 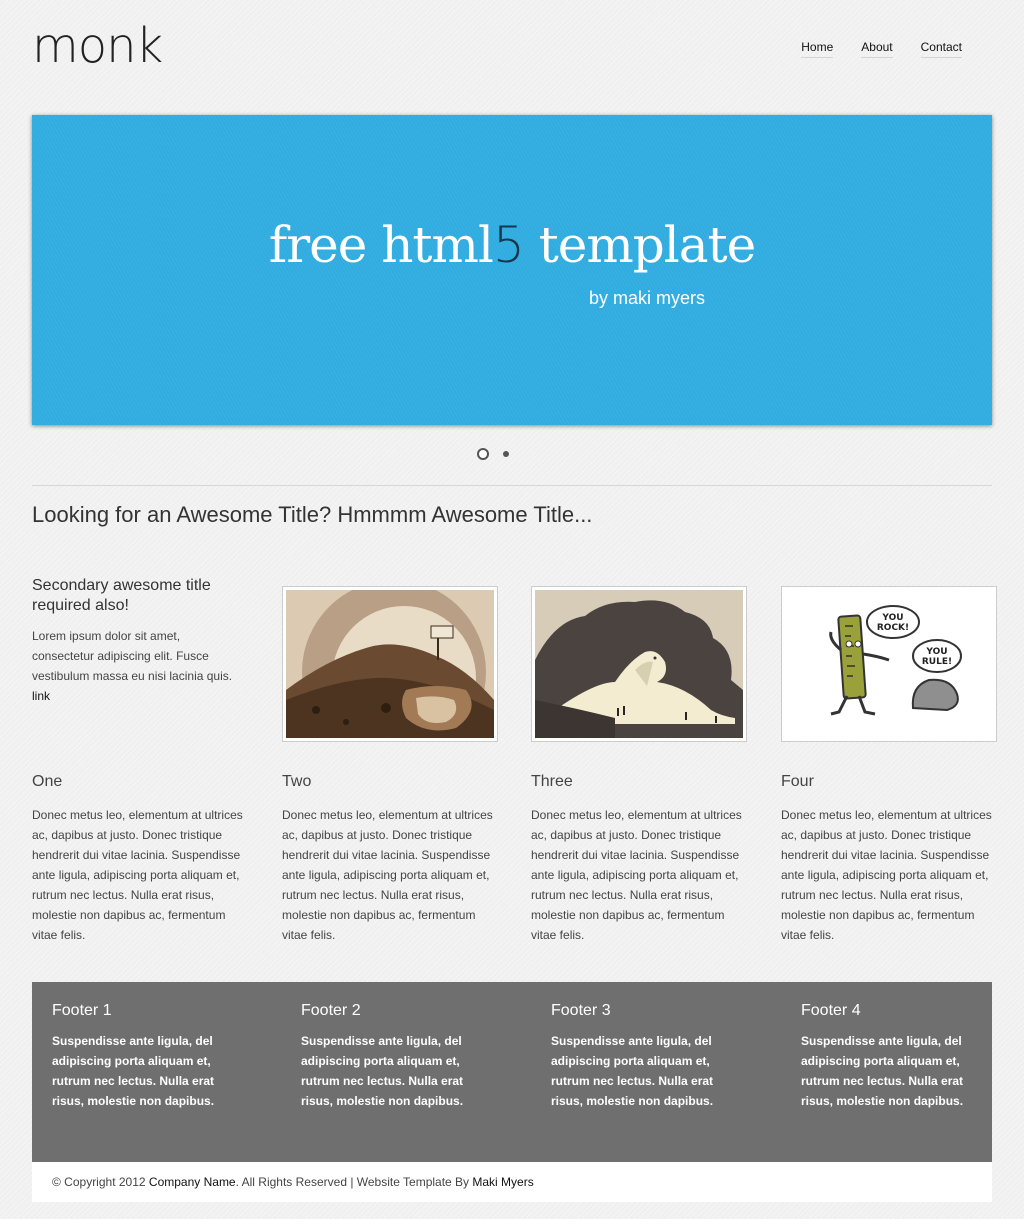 What do you see at coordinates (831, 1010) in the screenshot?
I see `footer-title: Footer 4` at bounding box center [831, 1010].